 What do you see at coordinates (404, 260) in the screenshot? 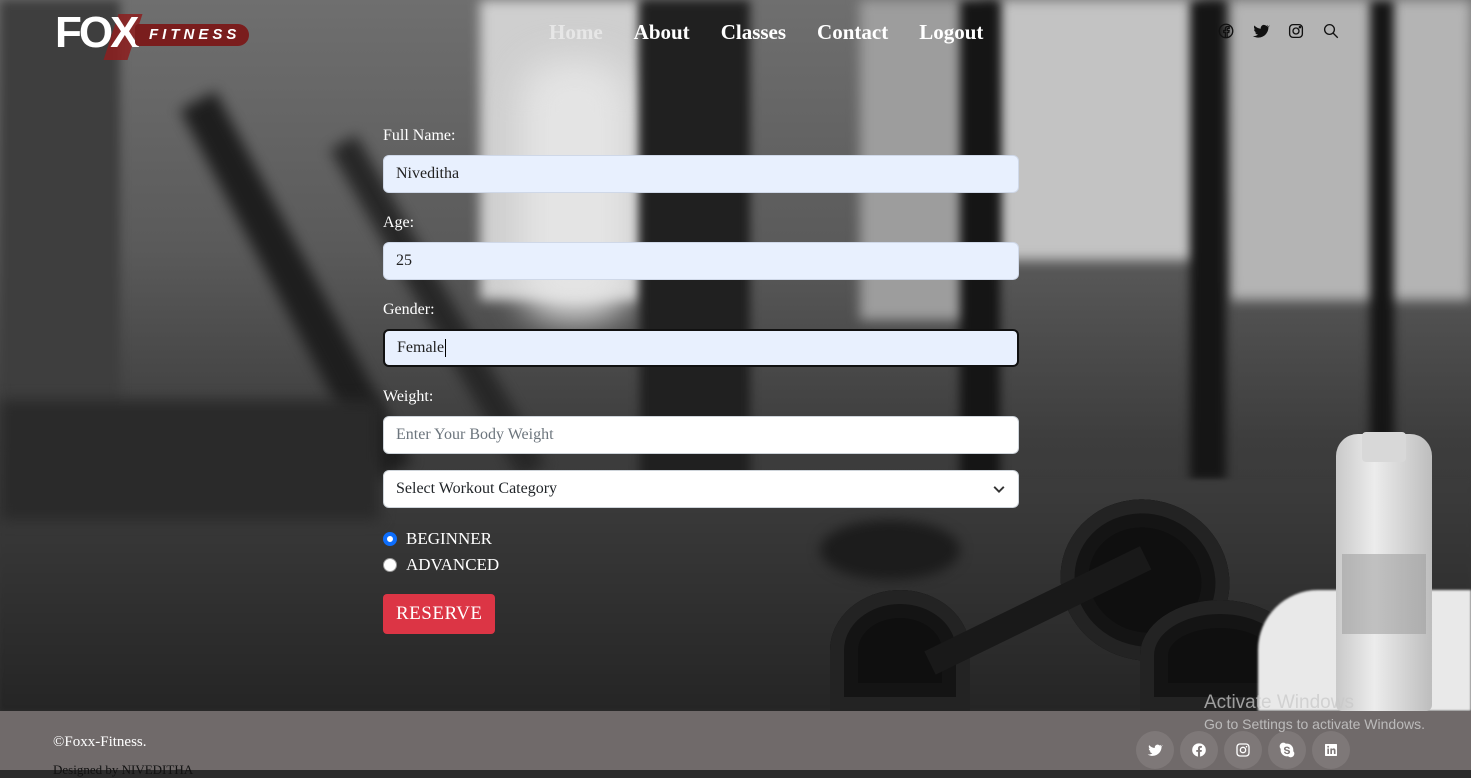
I see `age-value: 25` at bounding box center [404, 260].